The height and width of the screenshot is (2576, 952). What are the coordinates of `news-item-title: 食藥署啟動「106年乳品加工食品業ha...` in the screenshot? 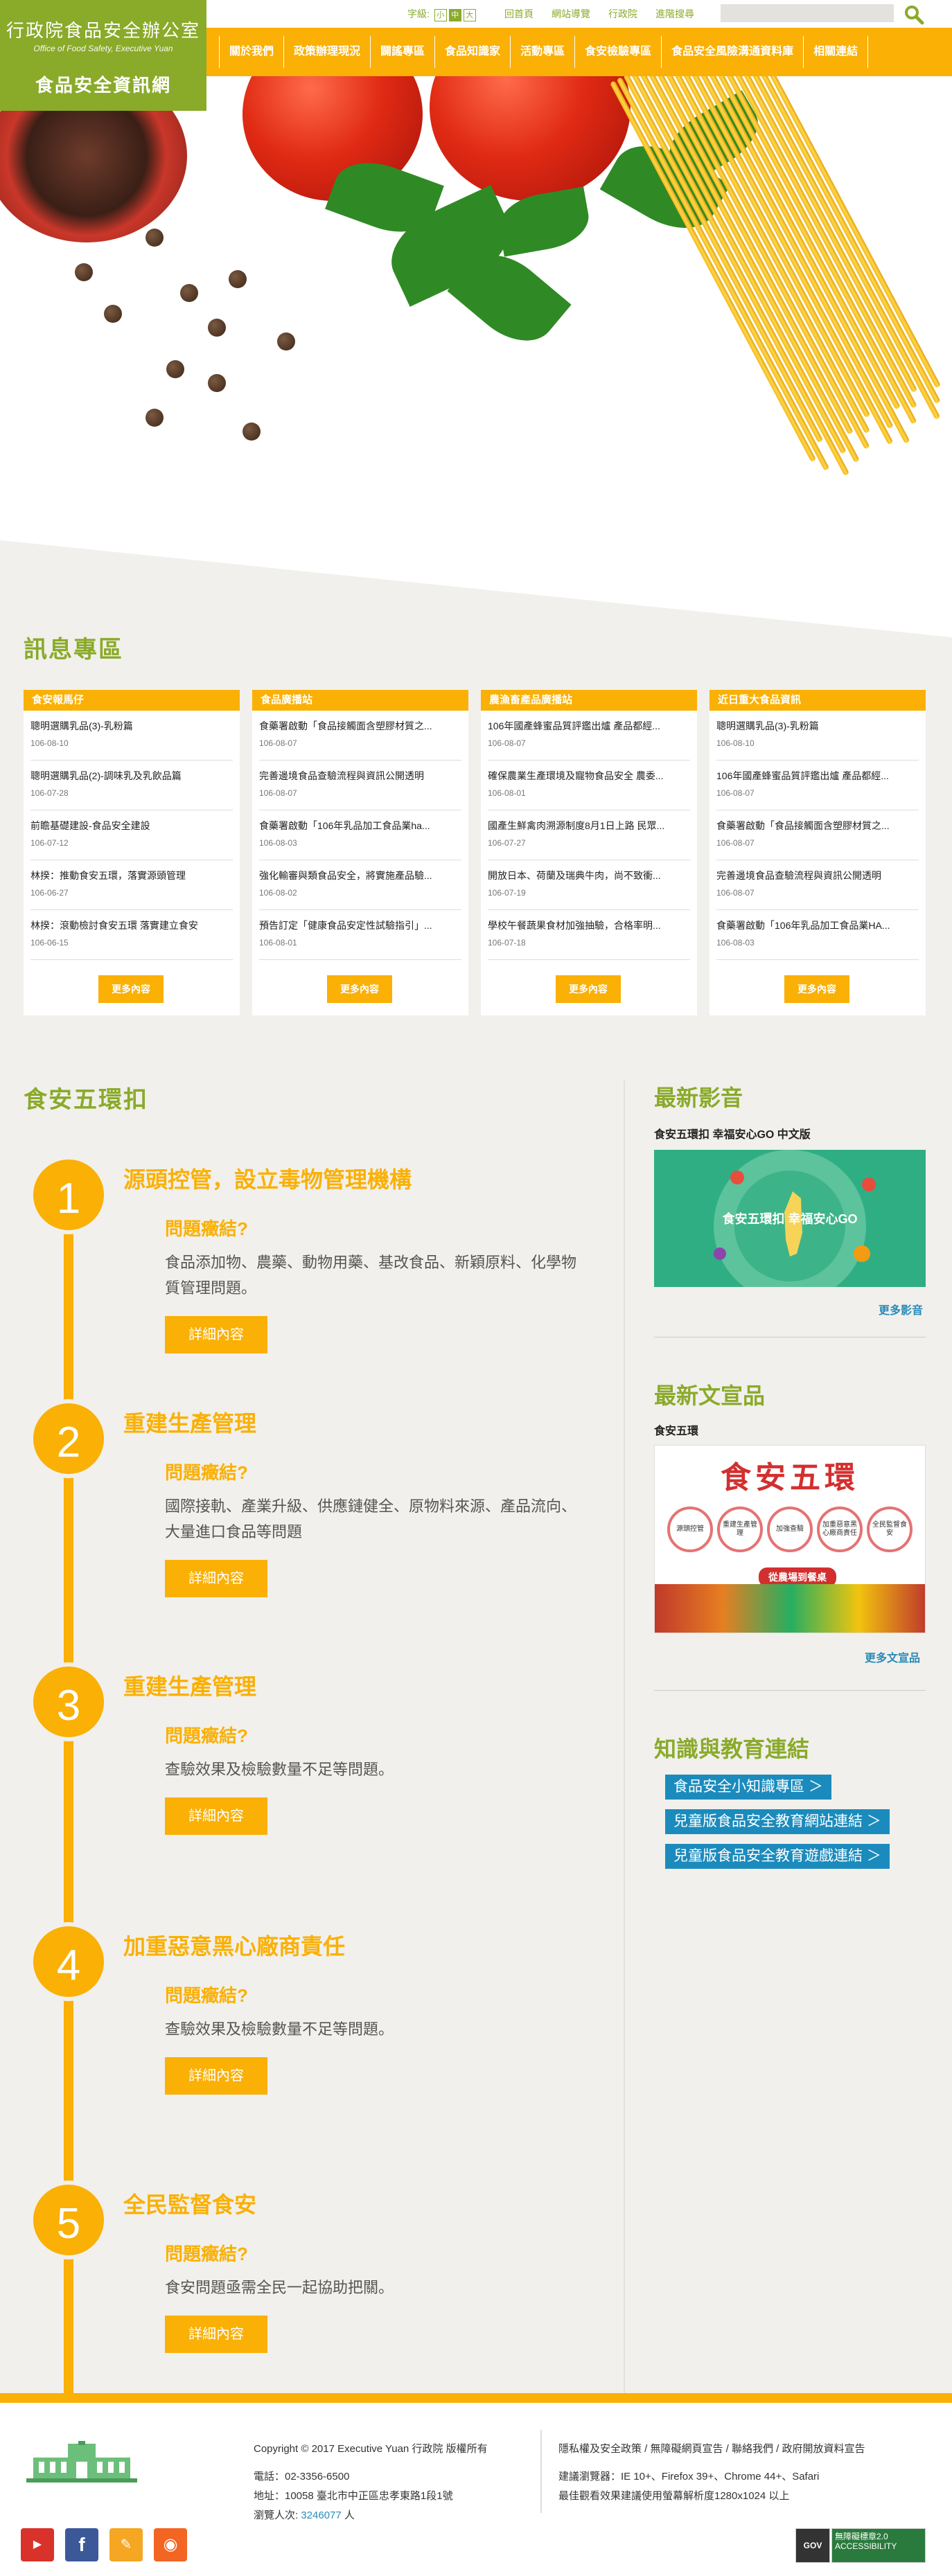 It's located at (360, 826).